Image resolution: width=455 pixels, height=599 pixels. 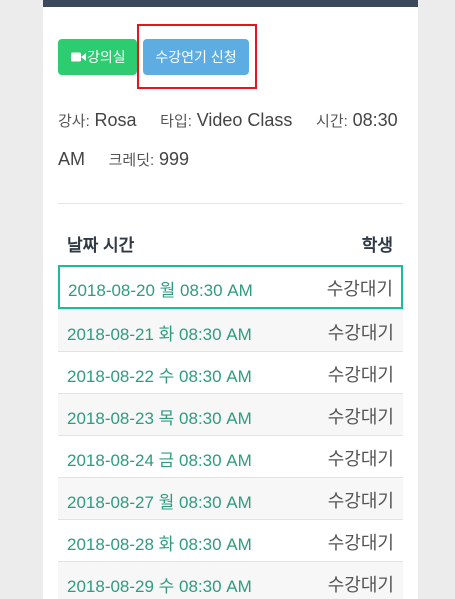 What do you see at coordinates (159, 460) in the screenshot?
I see `row-date: 2018-08-24 금 08:30 AM` at bounding box center [159, 460].